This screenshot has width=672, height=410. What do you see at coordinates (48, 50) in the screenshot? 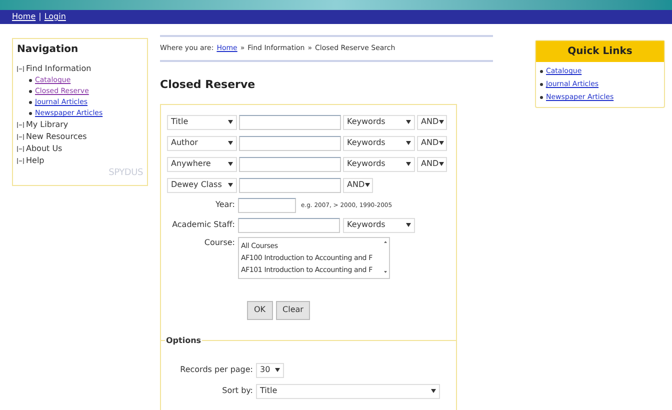
I see `navigation-title: Navigation` at bounding box center [48, 50].